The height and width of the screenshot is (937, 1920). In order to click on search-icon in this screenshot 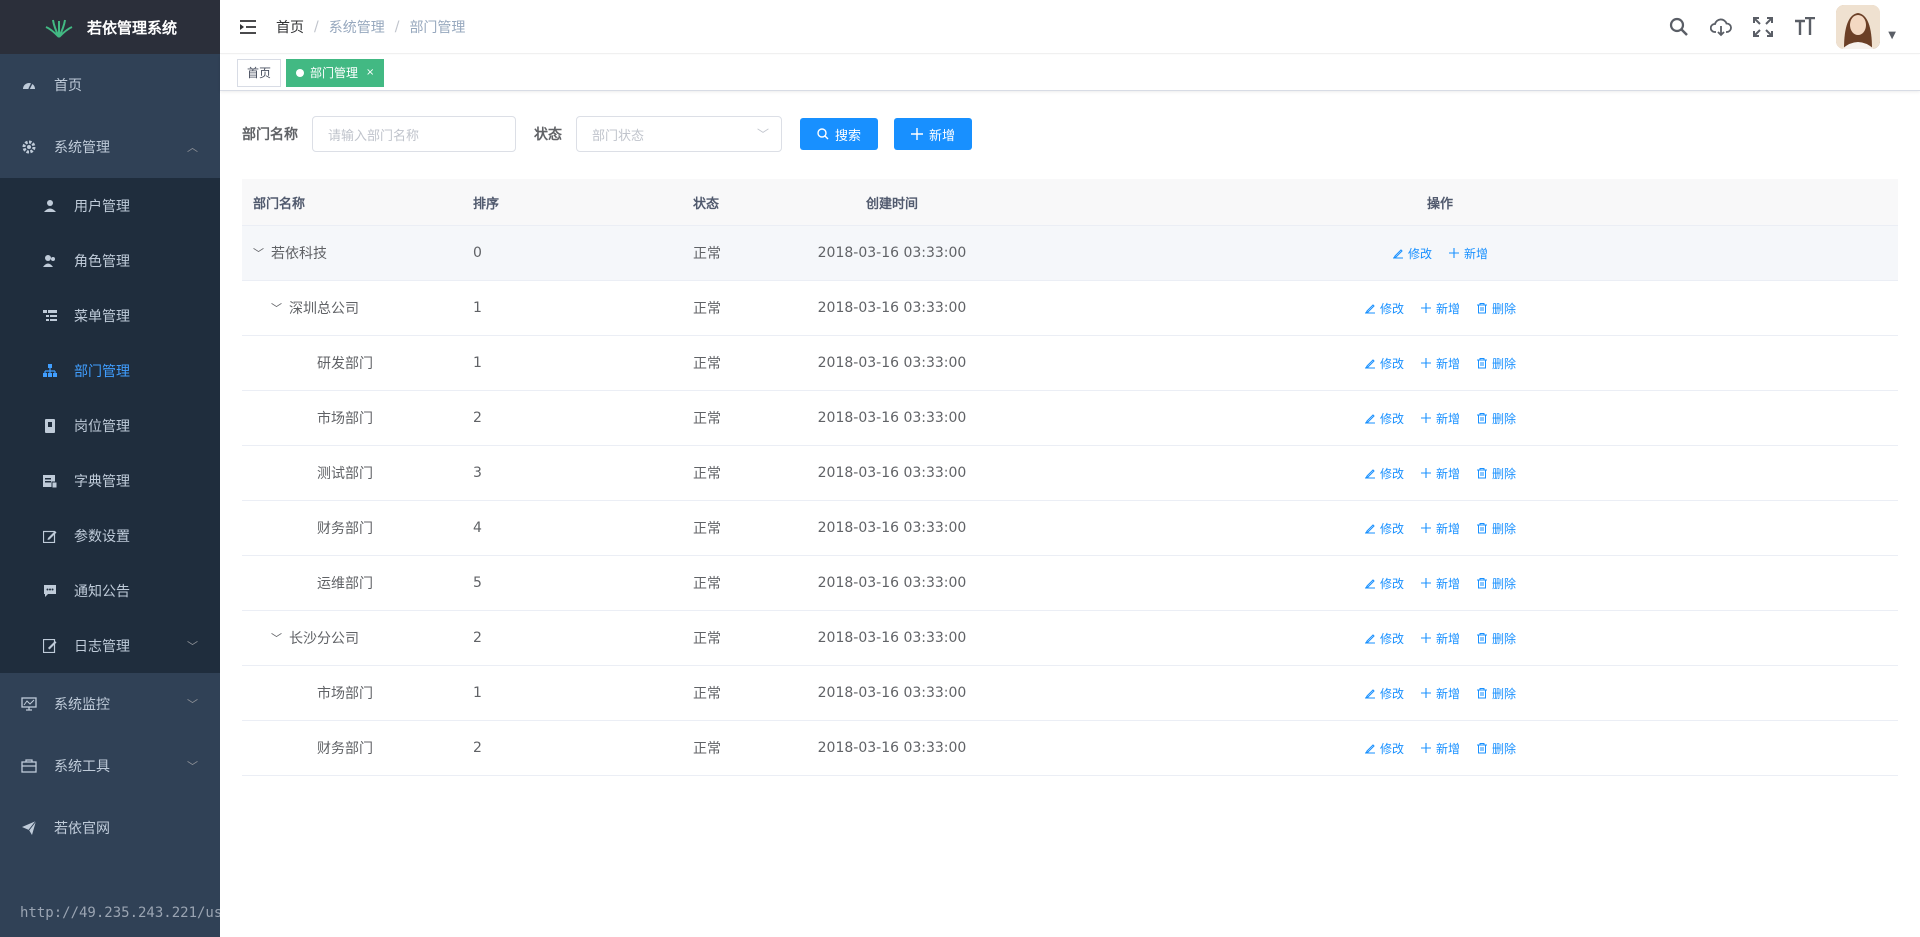, I will do `click(1679, 27)`.